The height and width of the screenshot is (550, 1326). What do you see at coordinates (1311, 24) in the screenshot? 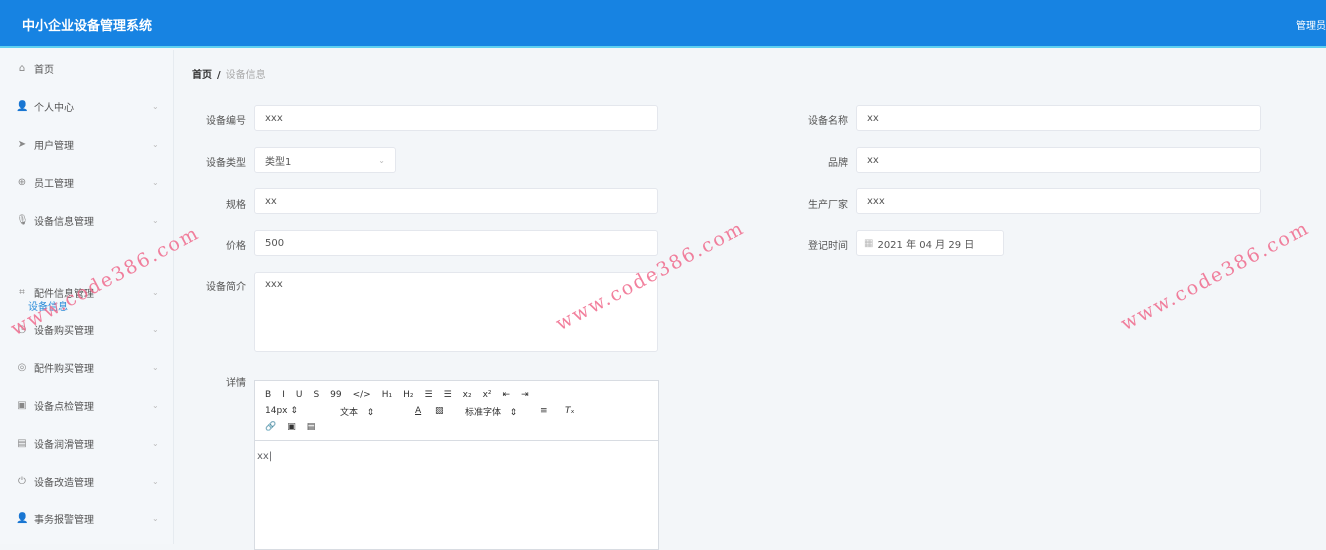
I see `user-menu: 管理员` at bounding box center [1311, 24].